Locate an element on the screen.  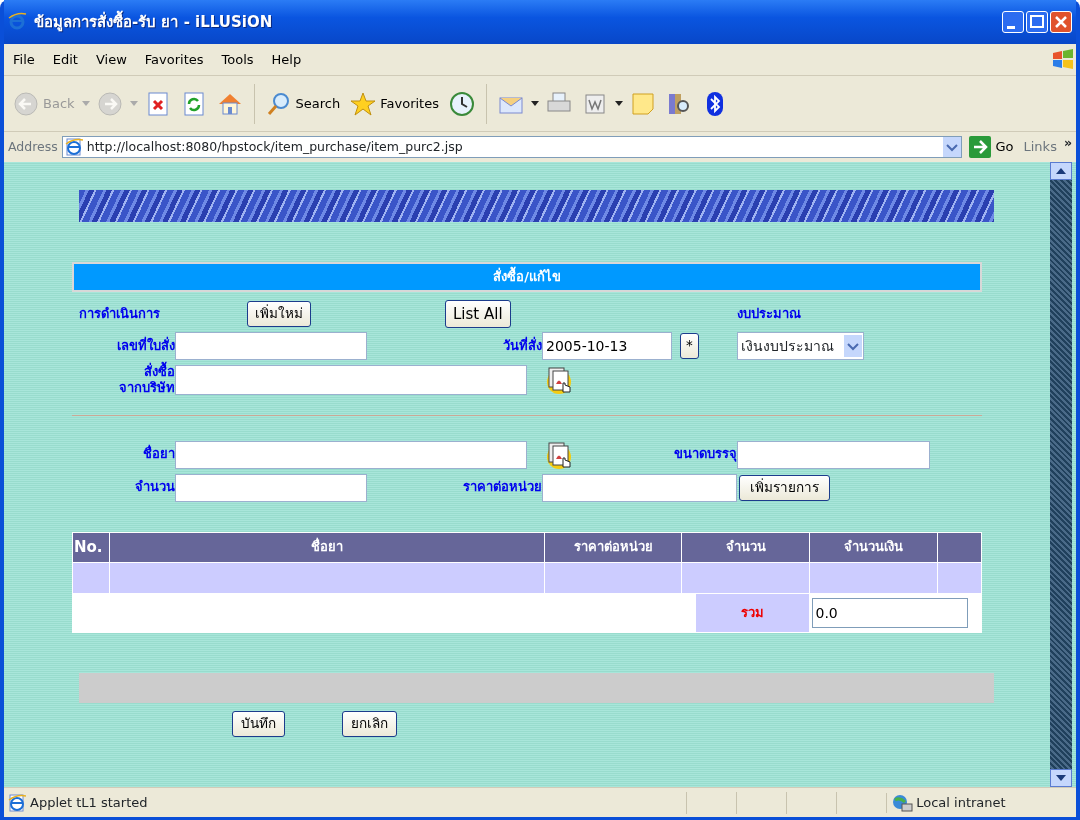
maximize-button is located at coordinates (1037, 22).